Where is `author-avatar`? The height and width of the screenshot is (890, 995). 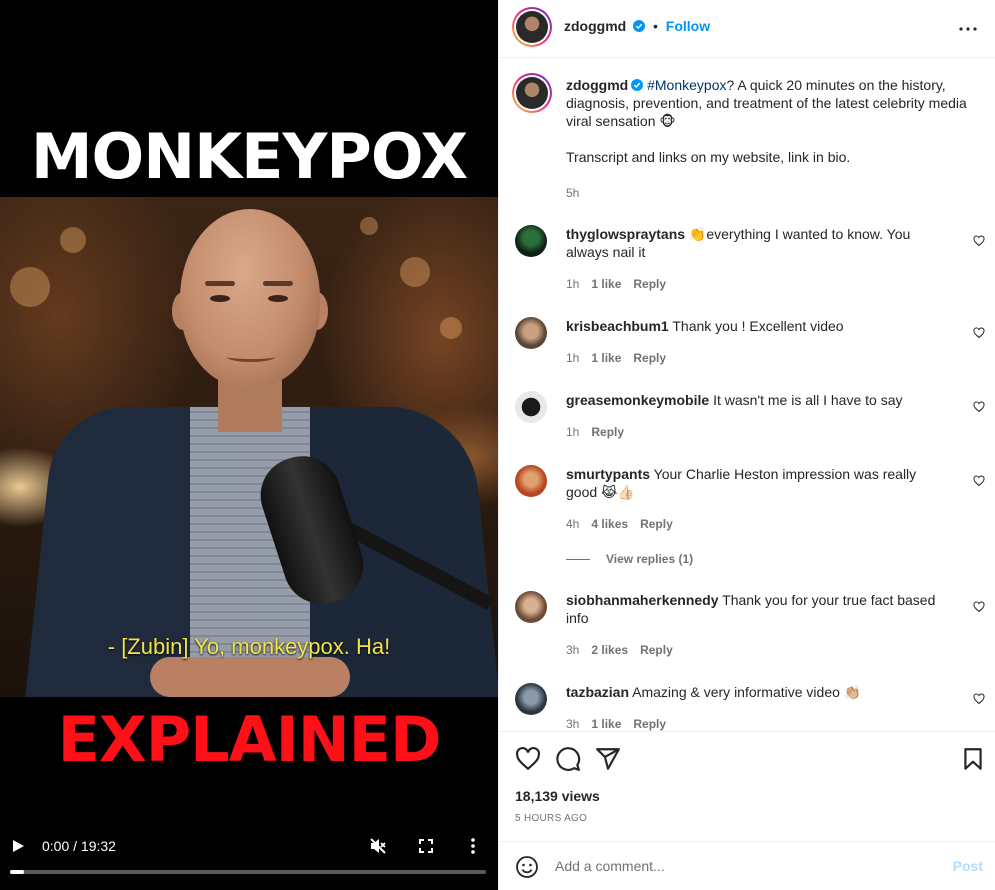
author-avatar is located at coordinates (532, 27).